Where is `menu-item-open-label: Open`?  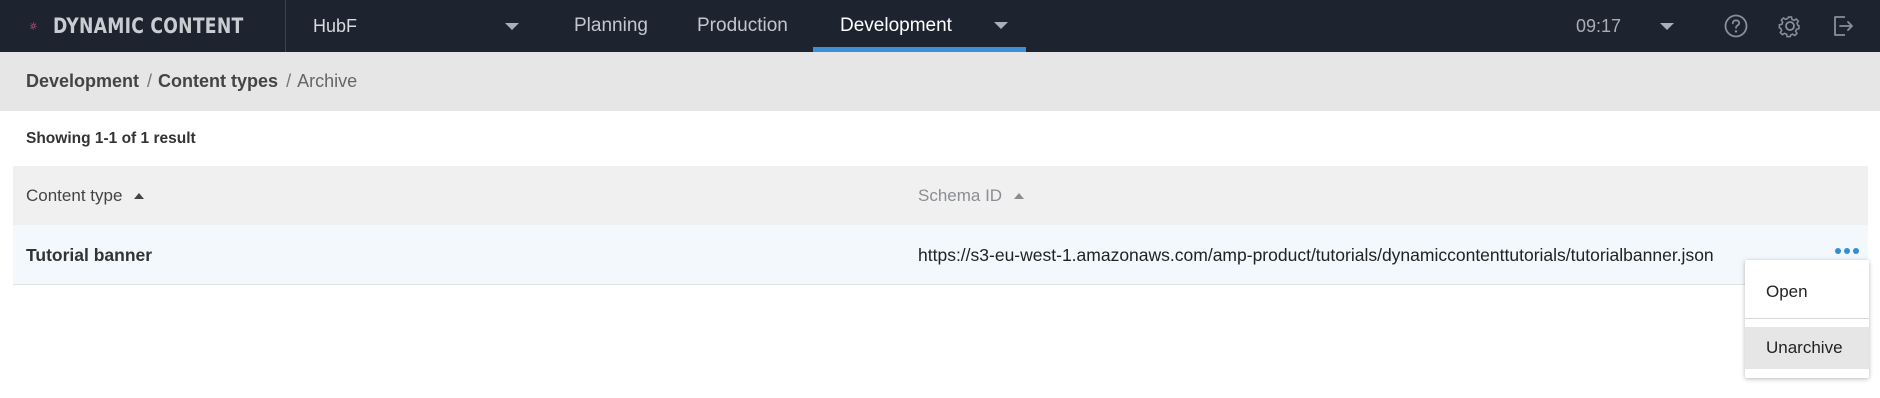 menu-item-open-label: Open is located at coordinates (1787, 291).